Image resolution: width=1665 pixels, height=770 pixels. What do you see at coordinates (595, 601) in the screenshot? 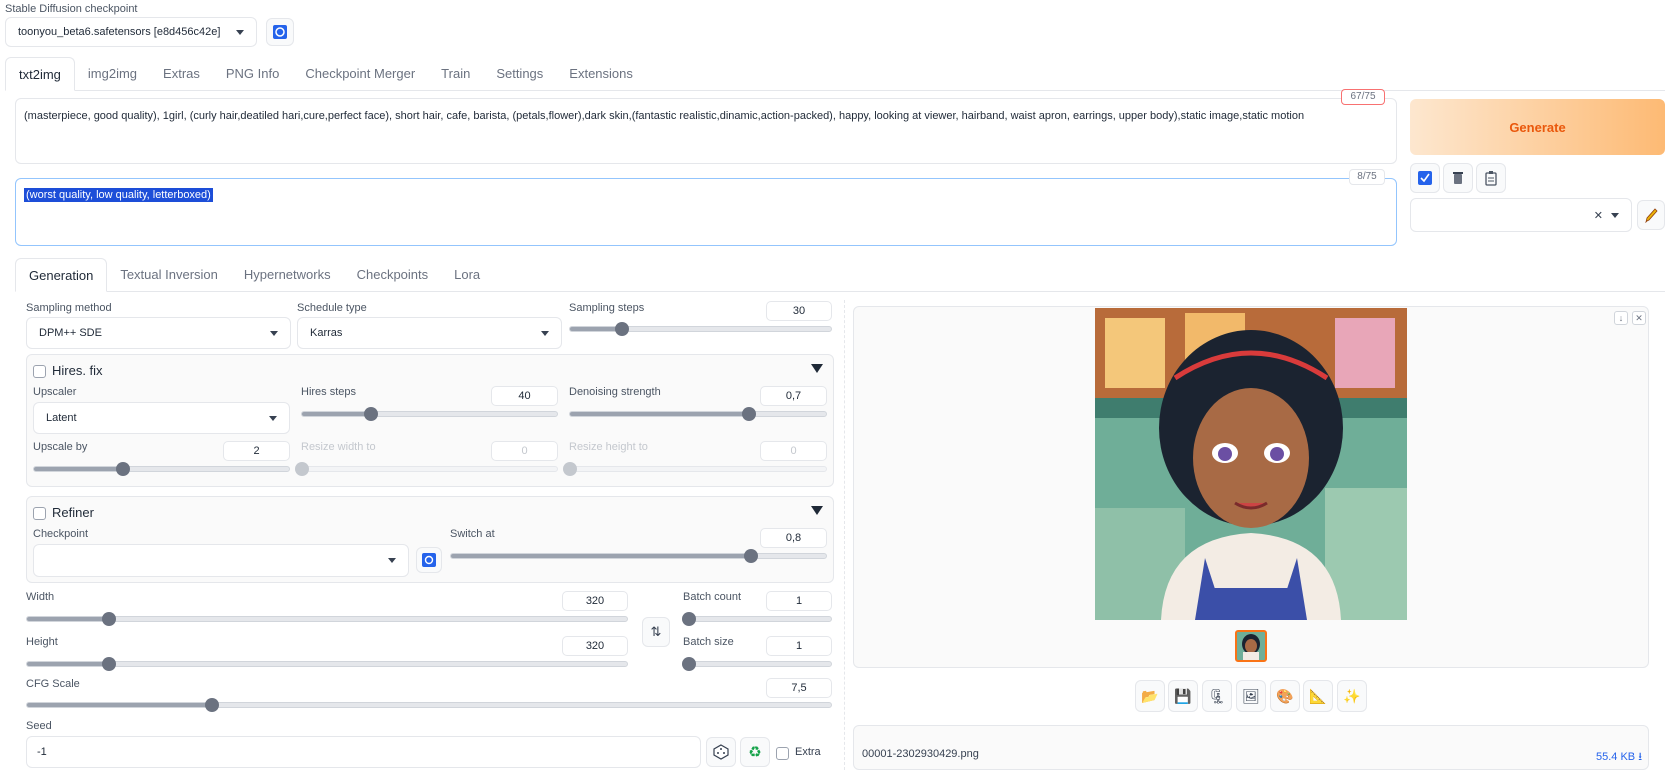
I see `width-input: 320` at bounding box center [595, 601].